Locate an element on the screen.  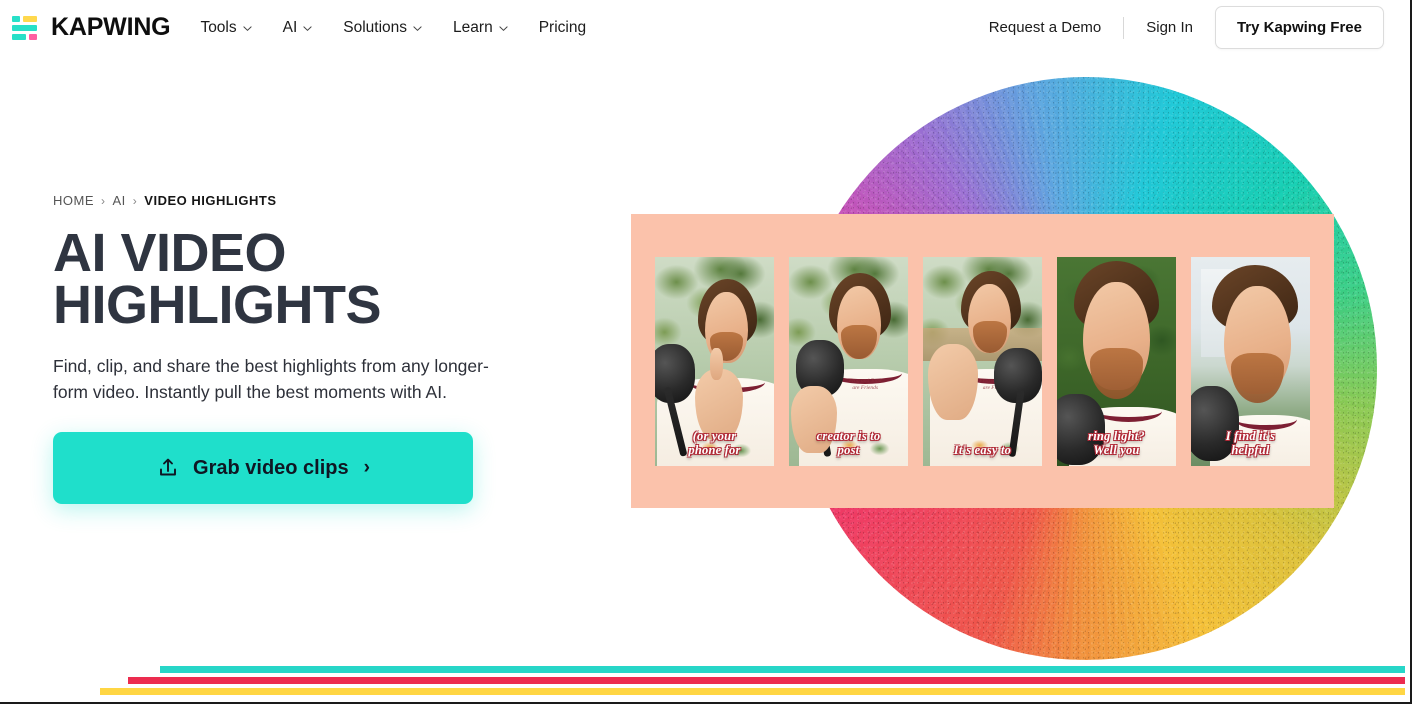
thumbnail-caption: It's easy to is located at coordinates (982, 450).